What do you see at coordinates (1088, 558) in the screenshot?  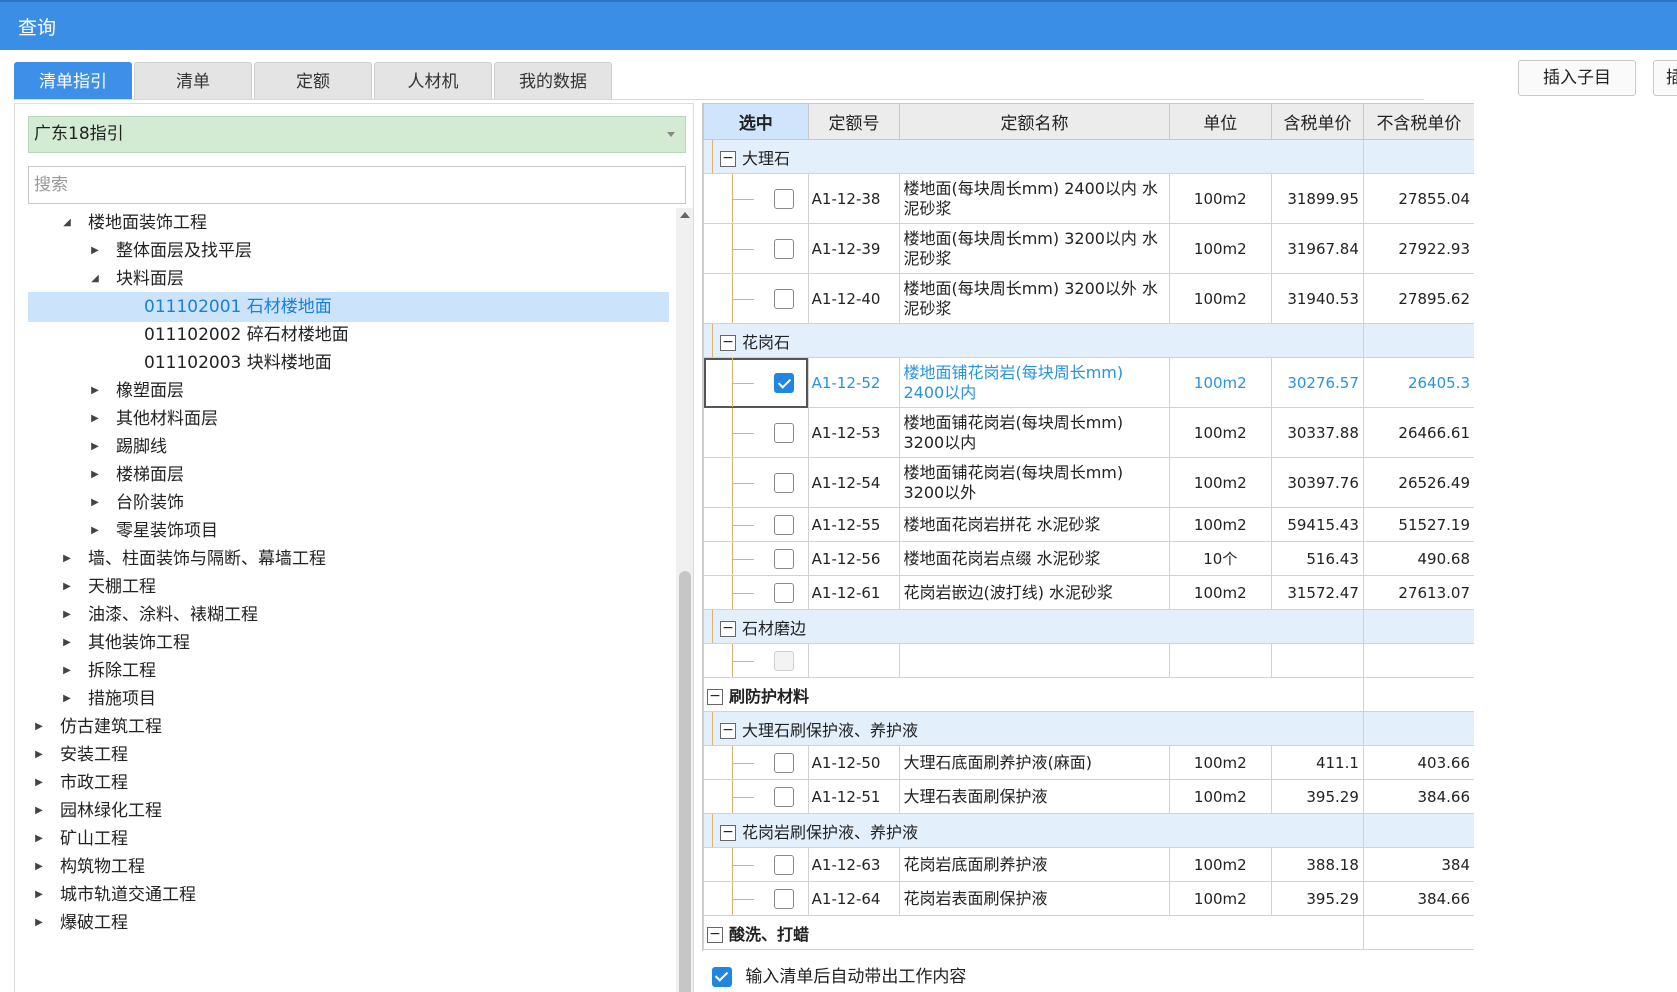 I see `table-row: A1-12-56 楼地面花岗岩点缀 水泥砂浆 10个 516.43 490.68` at bounding box center [1088, 558].